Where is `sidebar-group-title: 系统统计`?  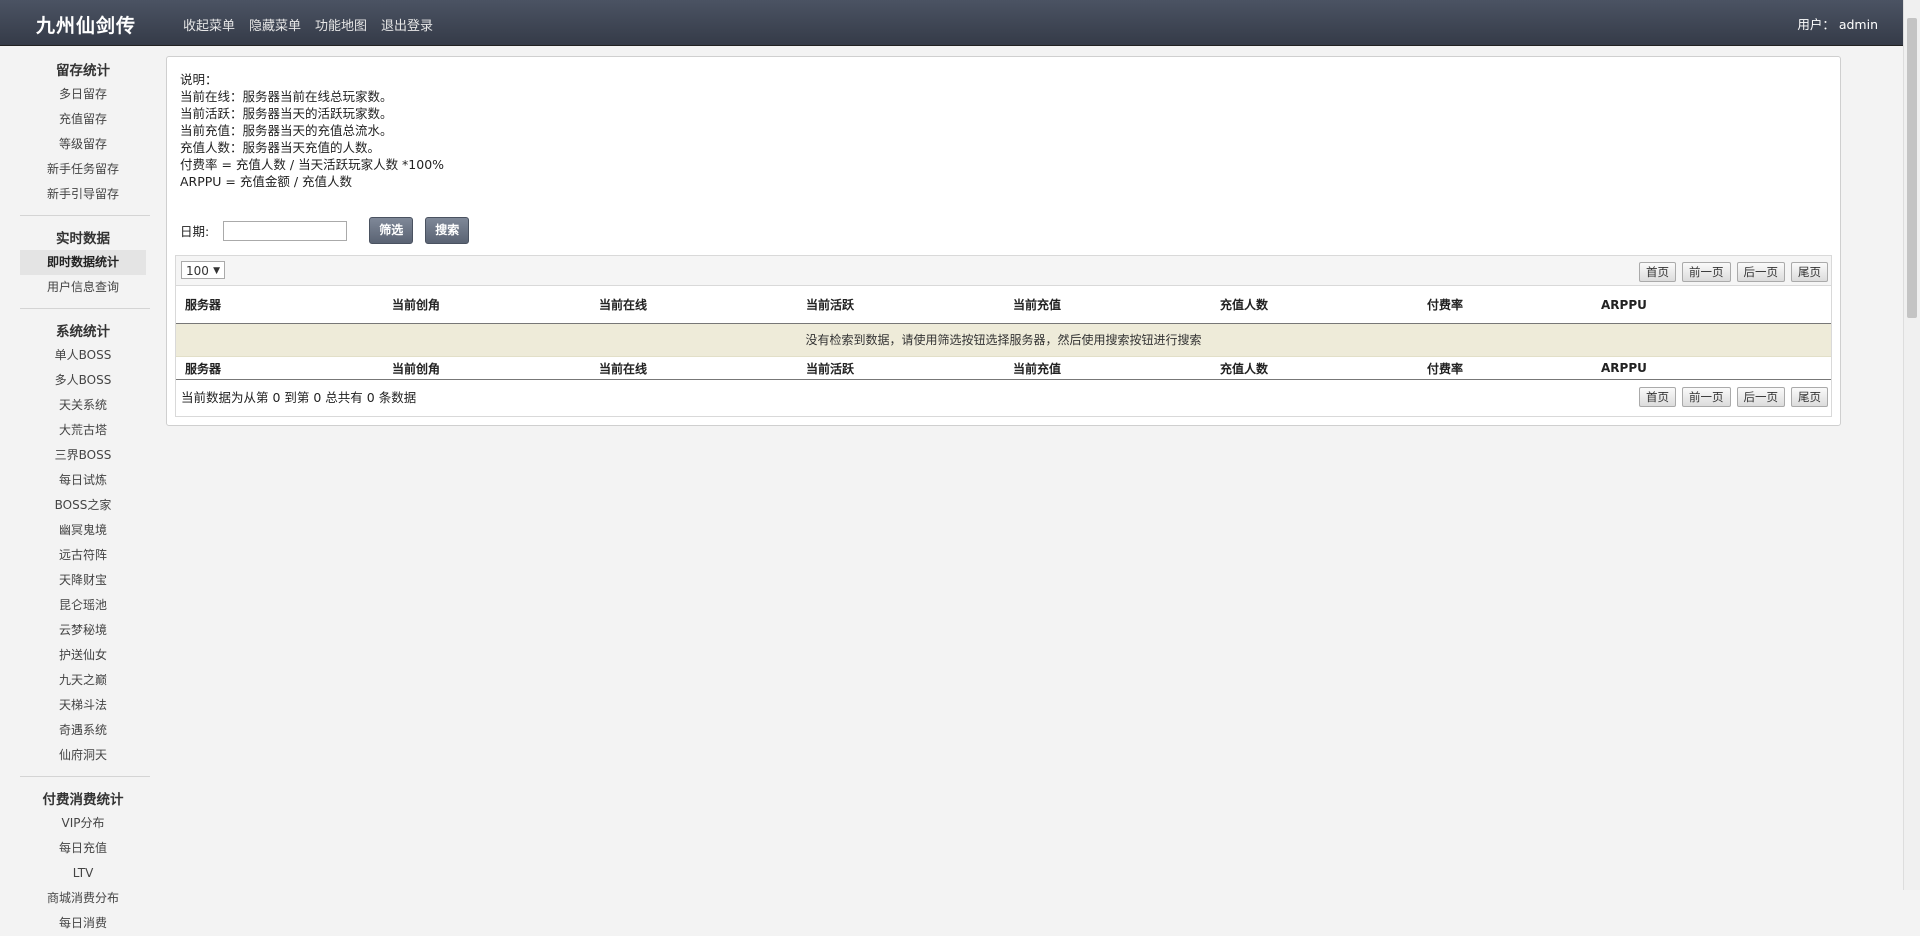 sidebar-group-title: 系统统计 is located at coordinates (83, 332).